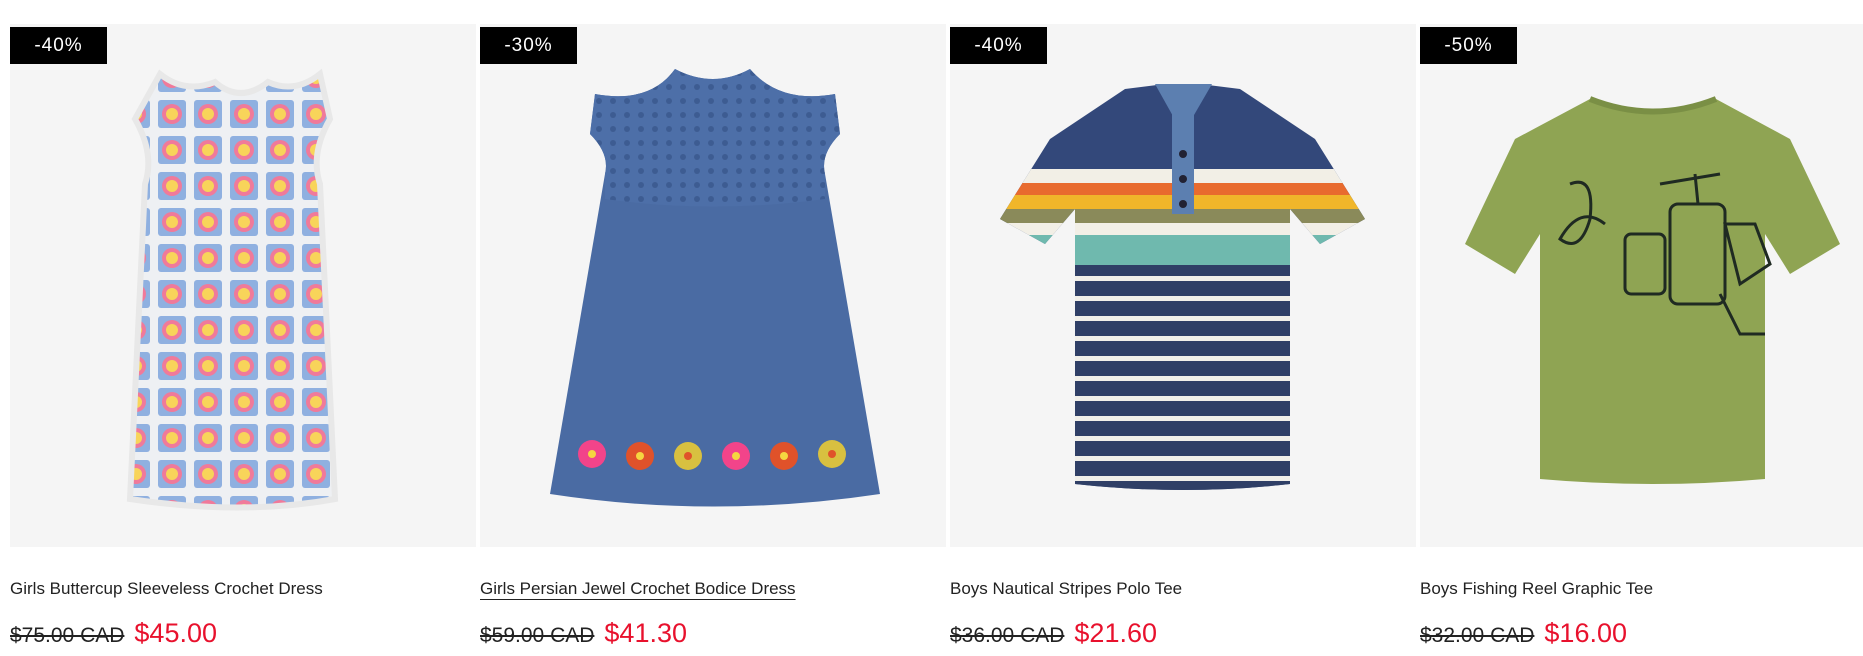 This screenshot has width=1863, height=656. Describe the element at coordinates (1641, 633) in the screenshot. I see `price-row: $32.00 CAD $16.00` at that location.